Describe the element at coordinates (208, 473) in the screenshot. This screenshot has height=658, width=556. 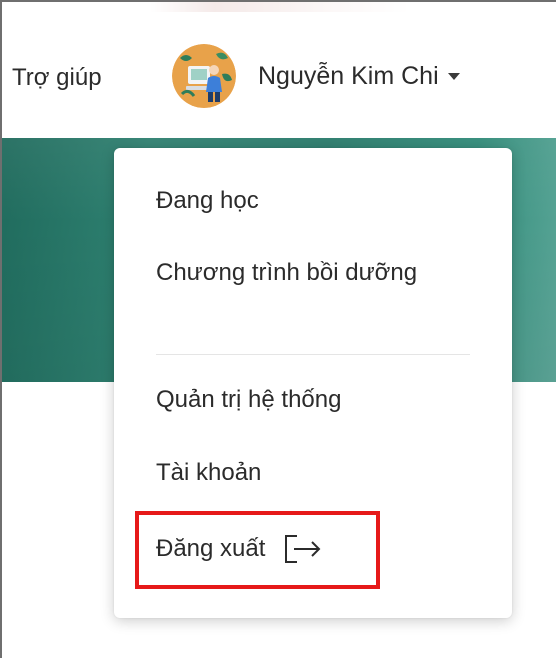
I see `menu-item-account: Tài khoản` at that location.